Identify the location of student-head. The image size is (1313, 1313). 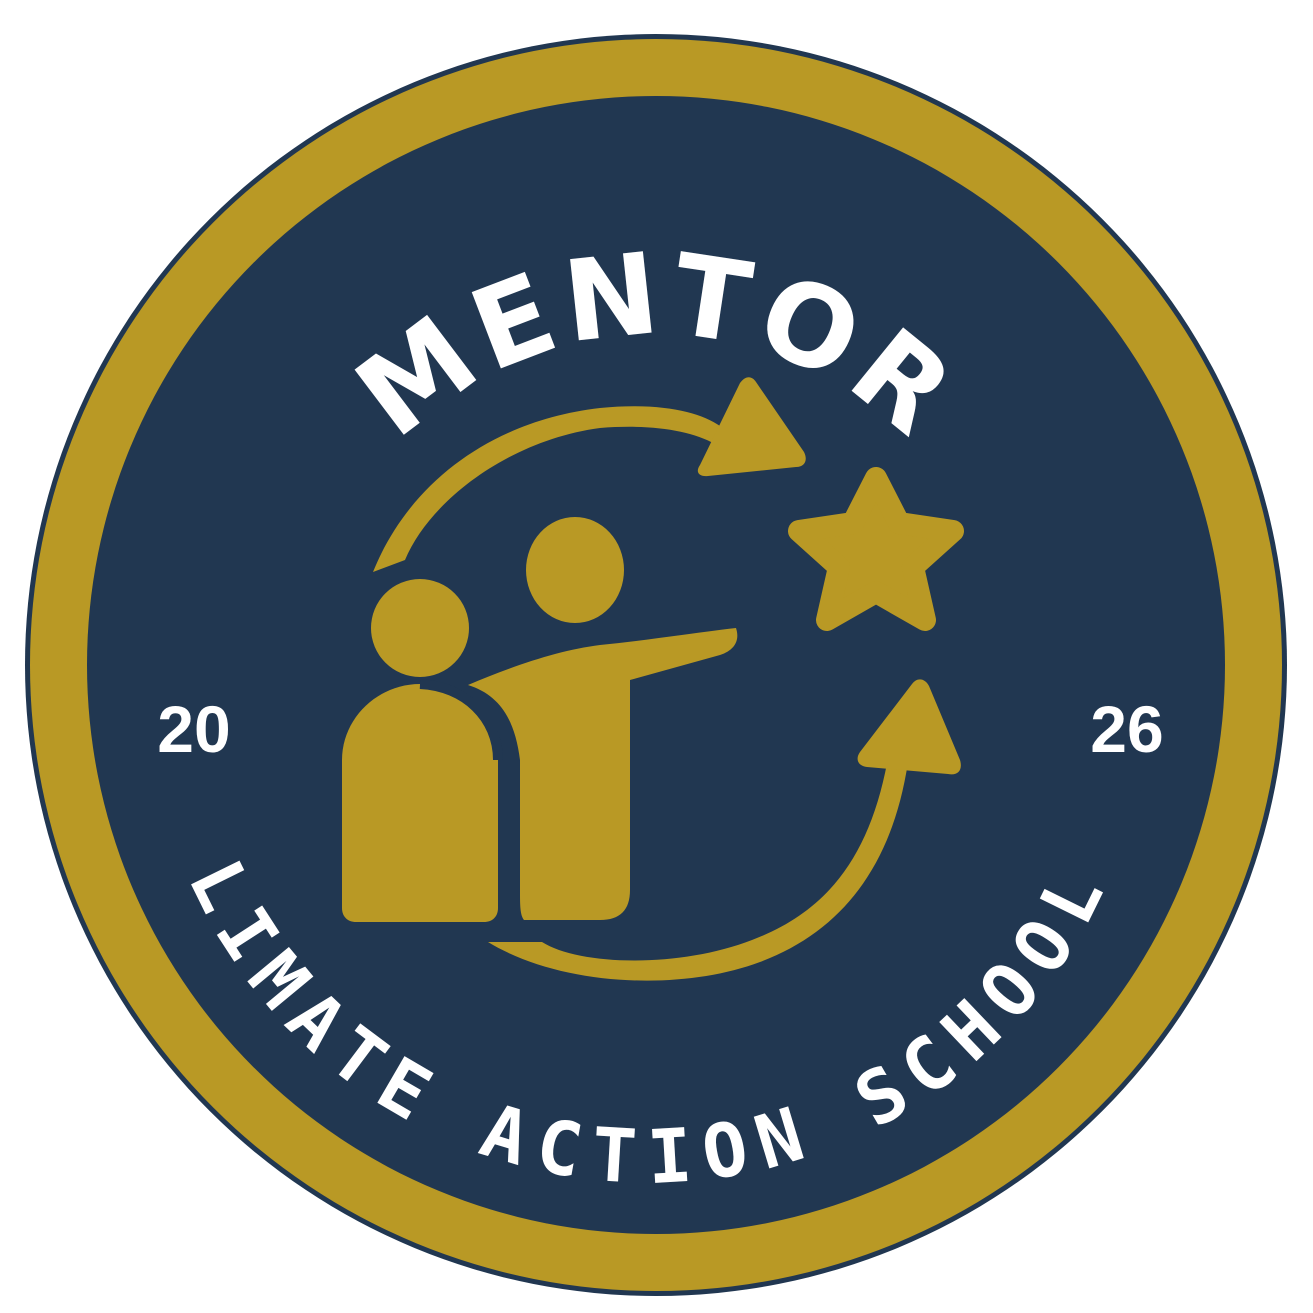
(420, 628).